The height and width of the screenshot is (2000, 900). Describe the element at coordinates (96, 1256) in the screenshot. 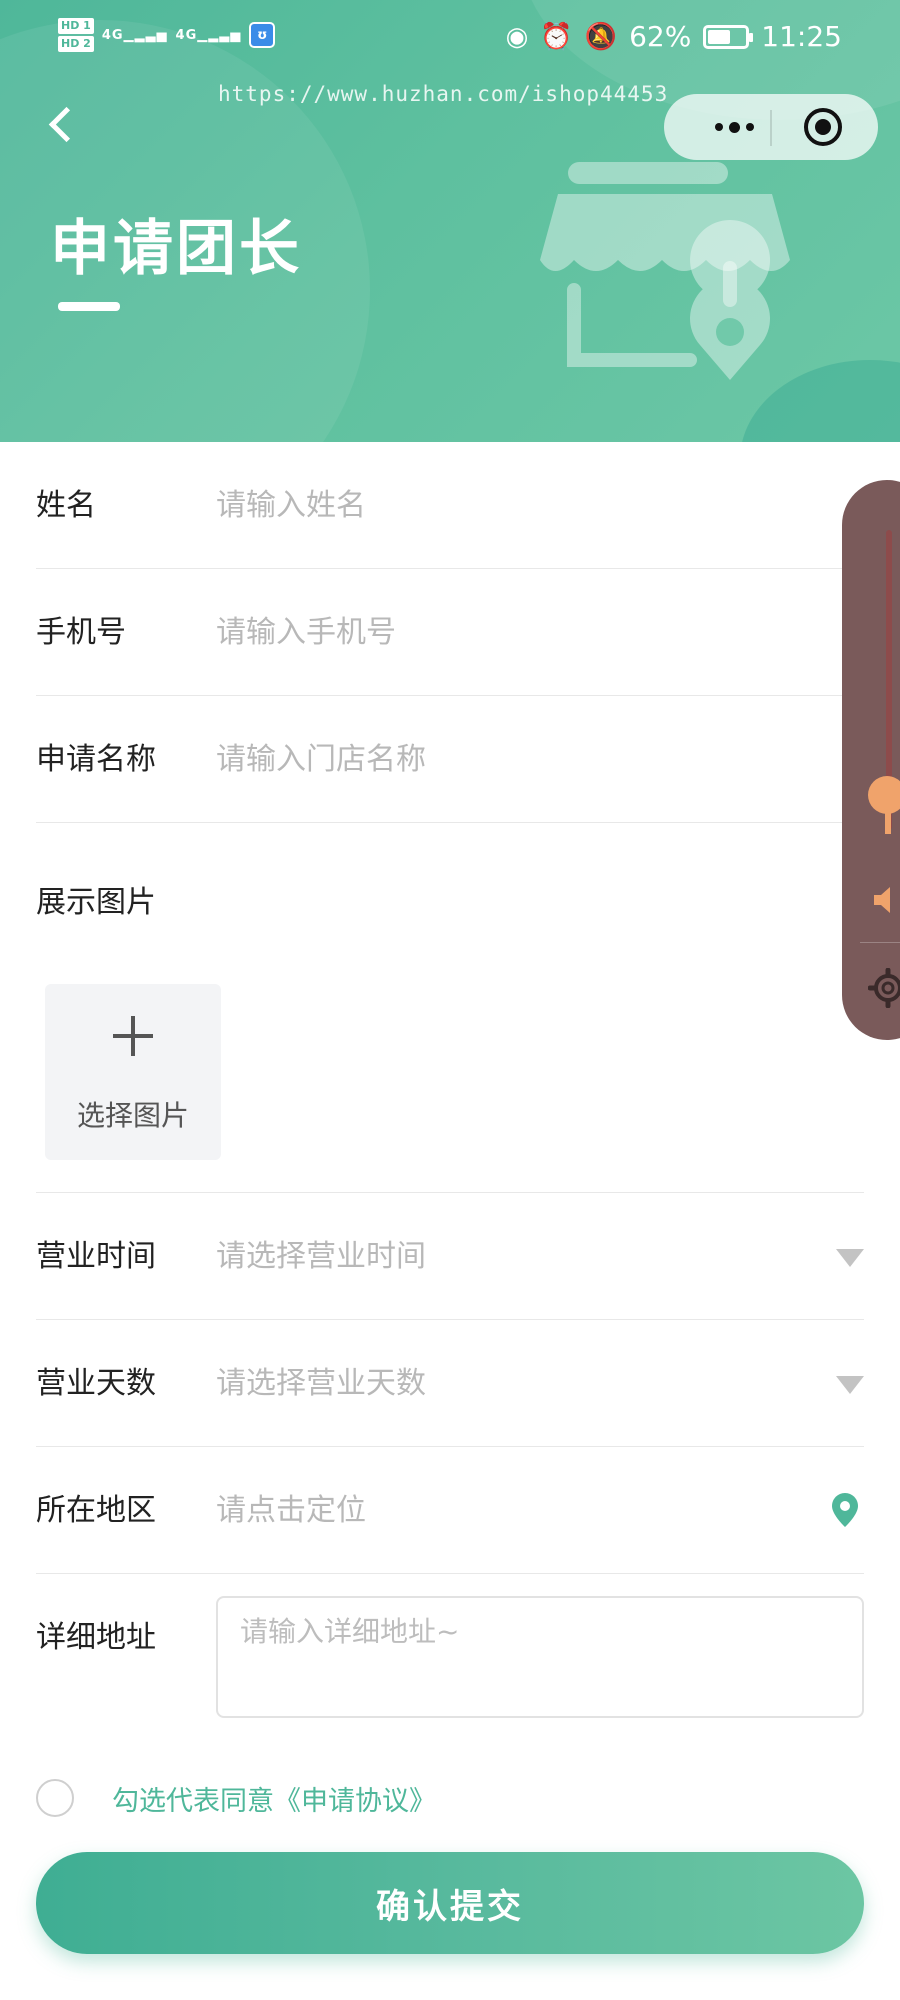

I see `business-hours-label: 营业时间` at that location.